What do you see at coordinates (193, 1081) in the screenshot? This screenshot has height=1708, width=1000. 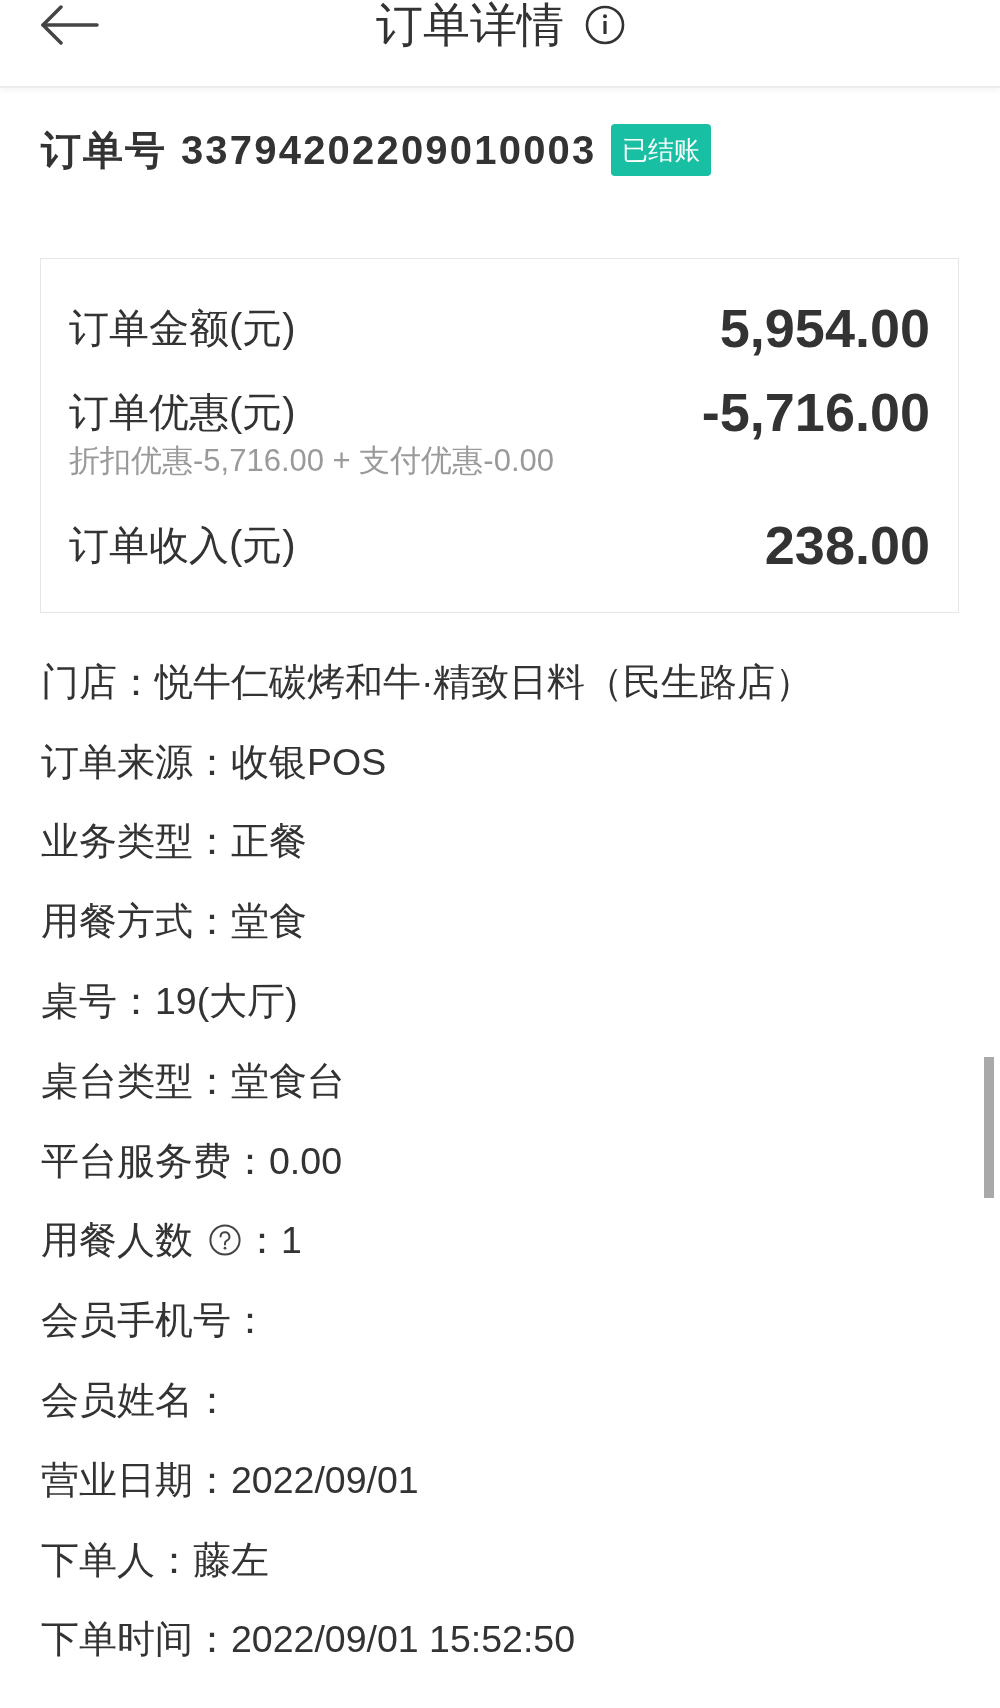 I see `detail-text: 桌台类型：堂食台` at bounding box center [193, 1081].